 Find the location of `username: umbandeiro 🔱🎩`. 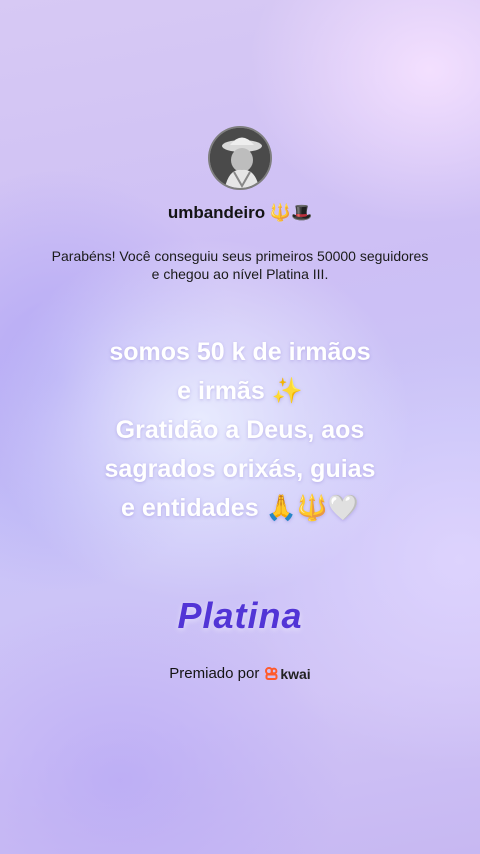

username: umbandeiro 🔱🎩 is located at coordinates (240, 213).